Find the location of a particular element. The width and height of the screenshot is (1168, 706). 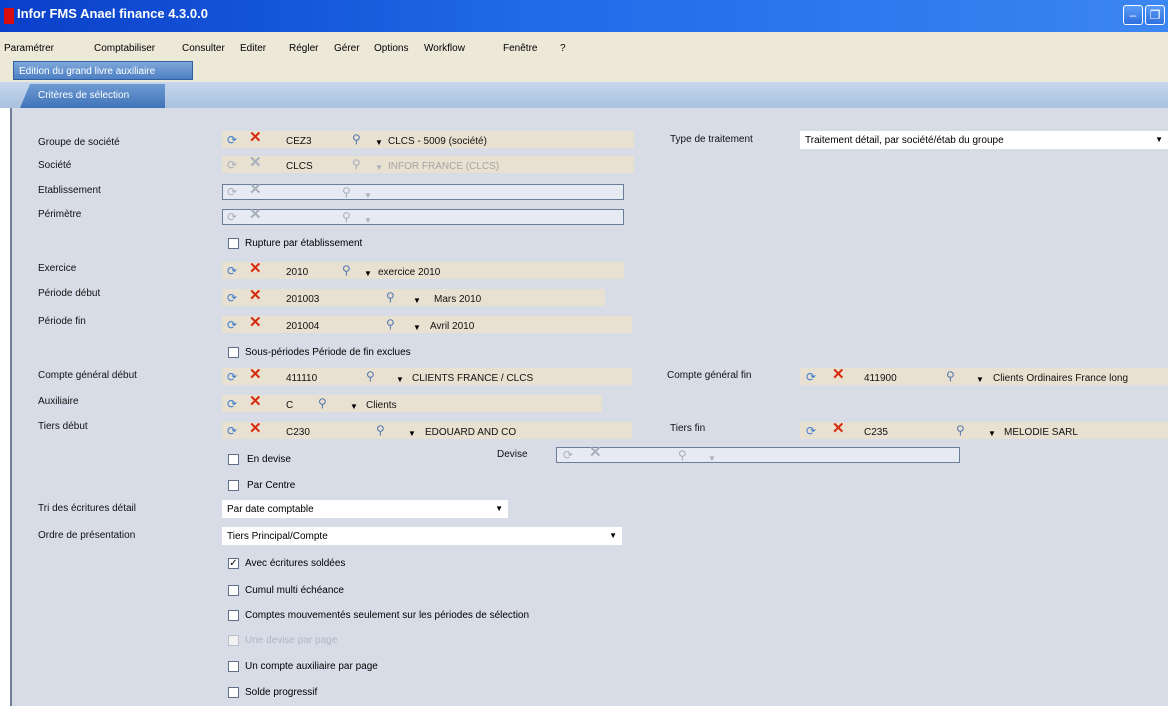

devise-field is located at coordinates (758, 455).